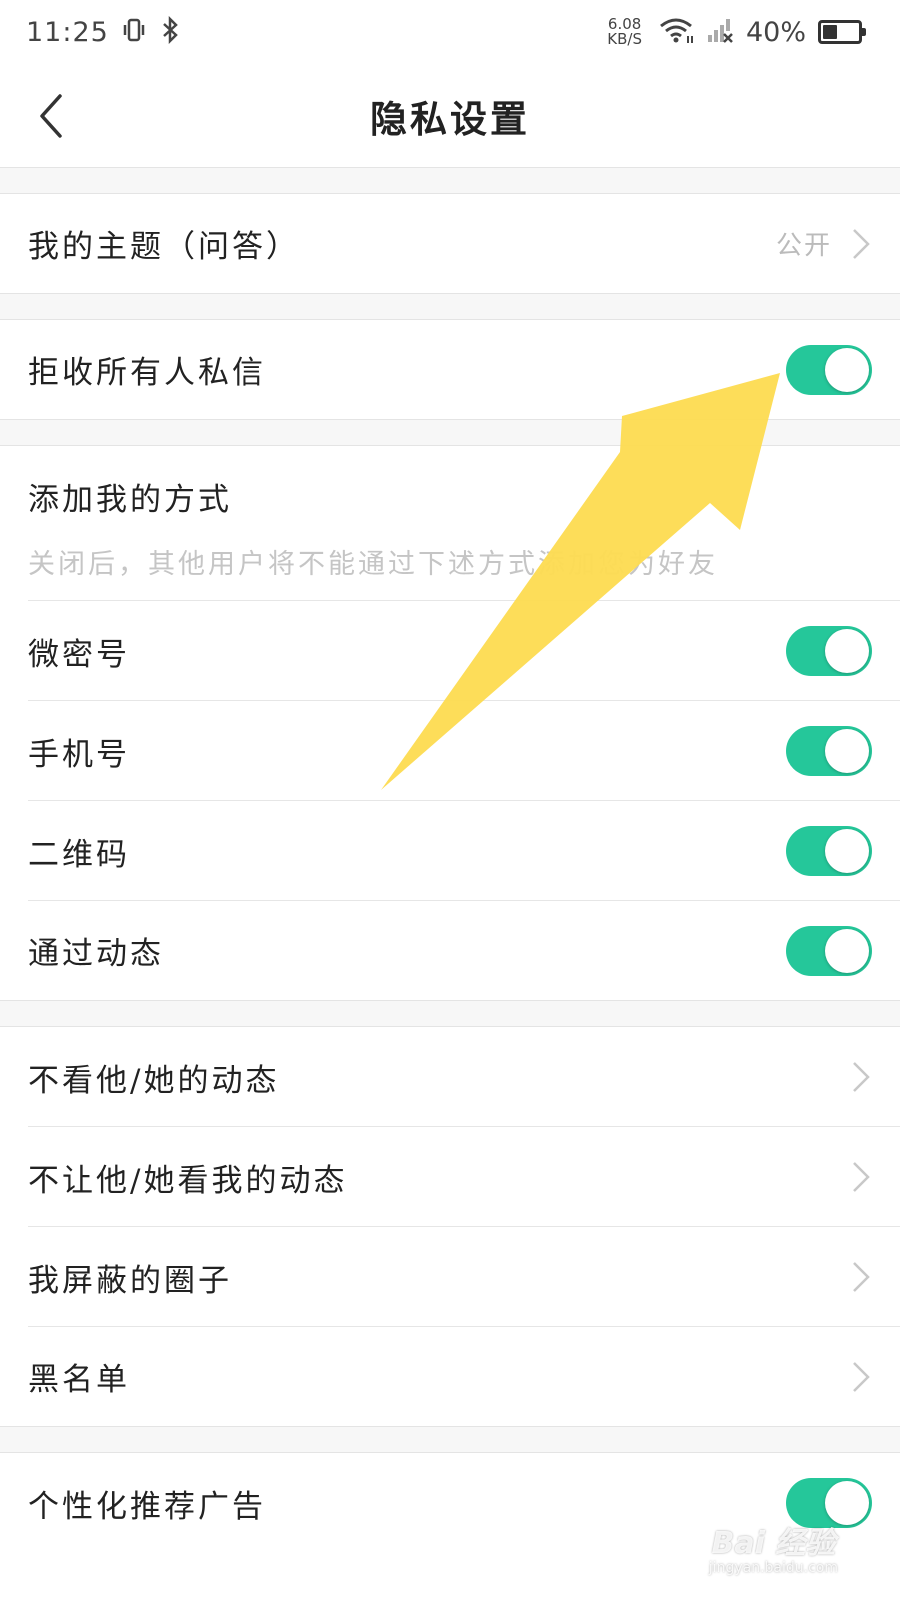 The image size is (900, 1600). What do you see at coordinates (67, 32) in the screenshot?
I see `status-time: 11:25` at bounding box center [67, 32].